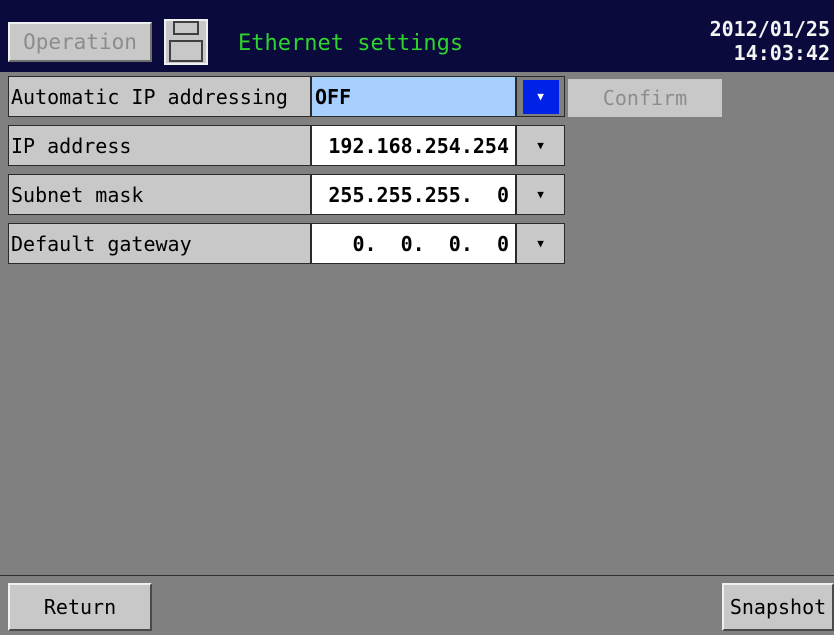  What do you see at coordinates (413, 194) in the screenshot?
I see `subnet-mask-value-field: 255.255.255. 0` at bounding box center [413, 194].